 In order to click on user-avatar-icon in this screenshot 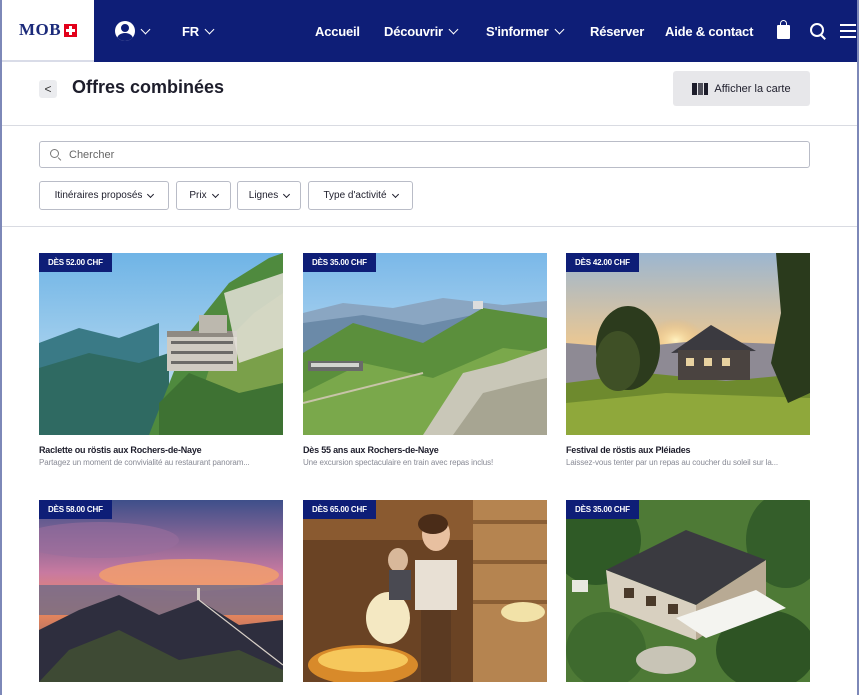, I will do `click(125, 31)`.